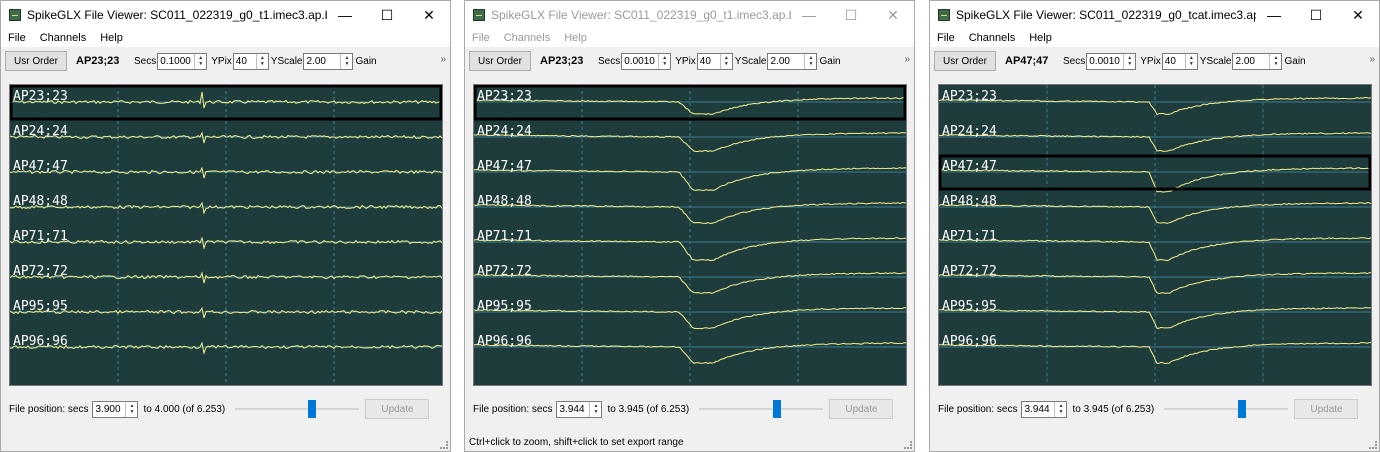 The height and width of the screenshot is (452, 1380). I want to click on ypix-label: YPix, so click(221, 61).